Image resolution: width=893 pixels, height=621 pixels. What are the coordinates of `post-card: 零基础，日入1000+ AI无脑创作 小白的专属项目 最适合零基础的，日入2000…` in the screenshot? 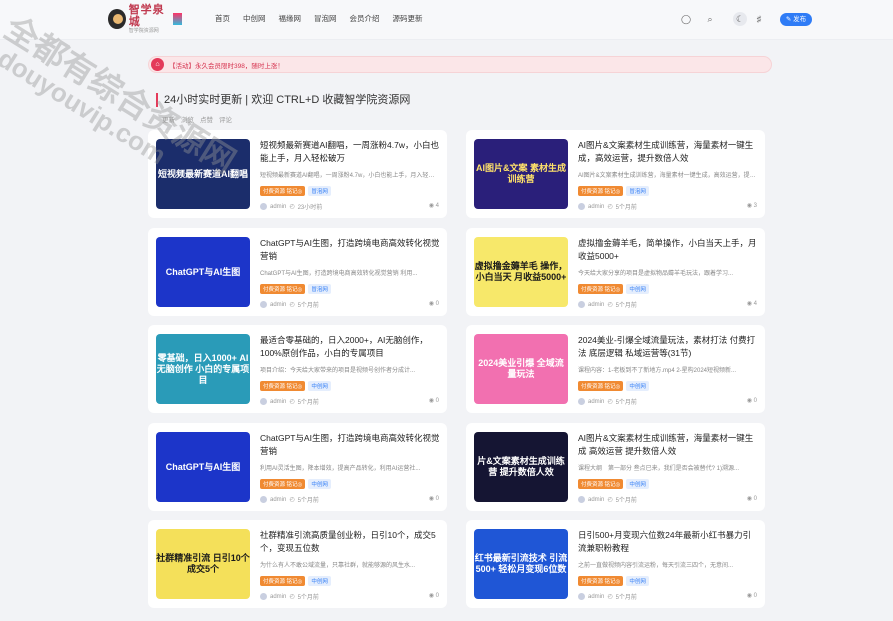 It's located at (297, 369).